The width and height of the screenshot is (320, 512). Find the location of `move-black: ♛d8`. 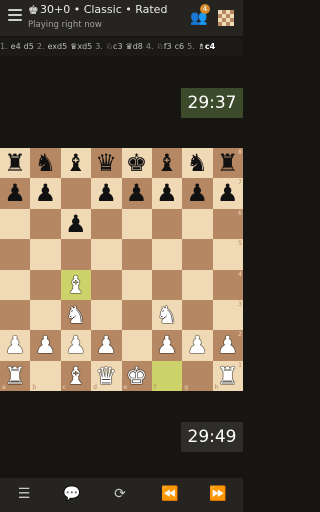

move-black: ♛d8 is located at coordinates (134, 46).